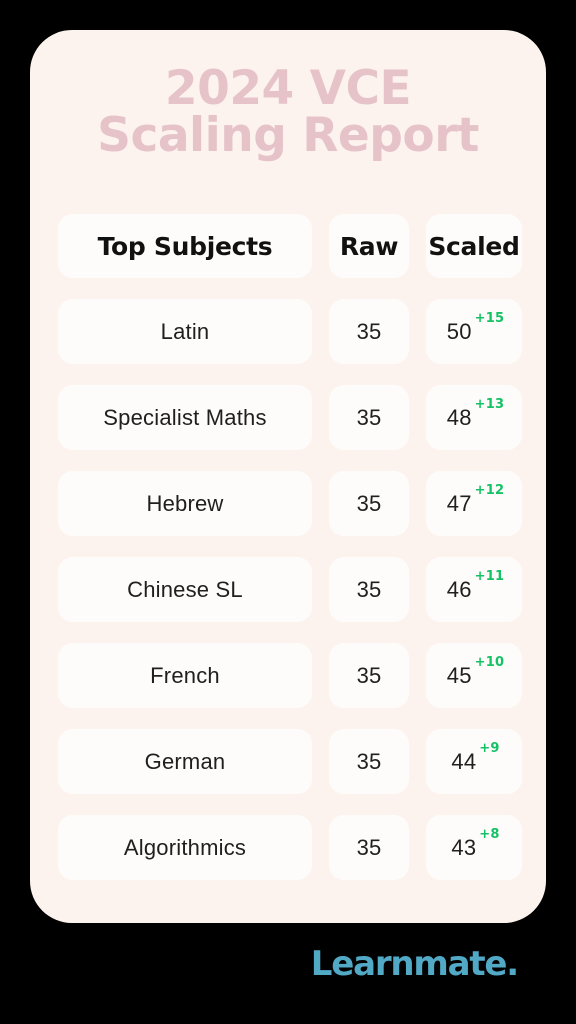 This screenshot has height=1024, width=576. Describe the element at coordinates (475, 586) in the screenshot. I see `scaled-value-group: 46 +11` at that location.